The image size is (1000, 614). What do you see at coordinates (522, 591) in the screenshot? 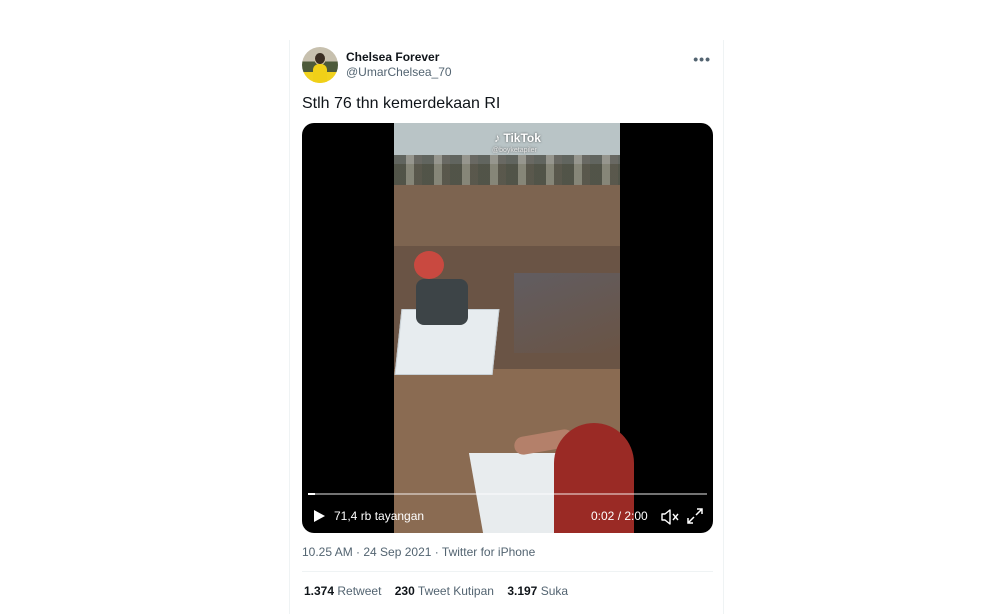
I see `like-count: 3.197` at bounding box center [522, 591].